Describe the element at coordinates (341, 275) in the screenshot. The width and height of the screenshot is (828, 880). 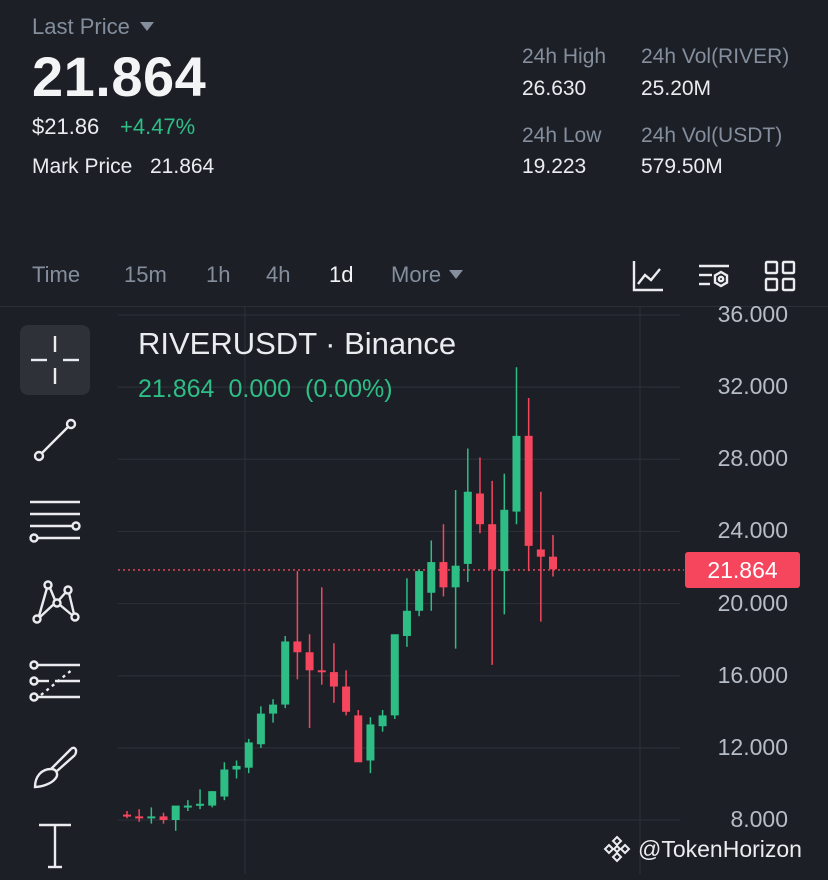
I see `tab-1d: 1d` at that location.